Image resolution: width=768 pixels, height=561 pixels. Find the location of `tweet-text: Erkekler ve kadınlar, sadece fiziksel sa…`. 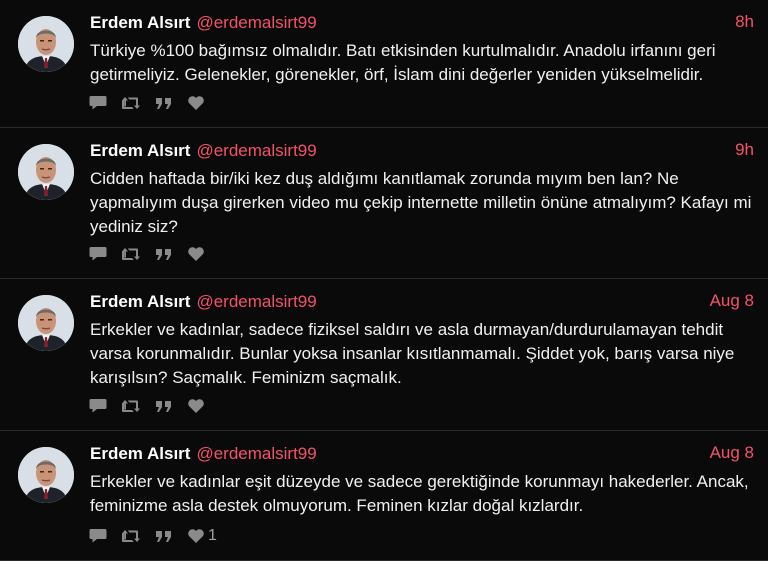

tweet-text: Erkekler ve kadınlar, sadece fiziksel sa… is located at coordinates (412, 353).